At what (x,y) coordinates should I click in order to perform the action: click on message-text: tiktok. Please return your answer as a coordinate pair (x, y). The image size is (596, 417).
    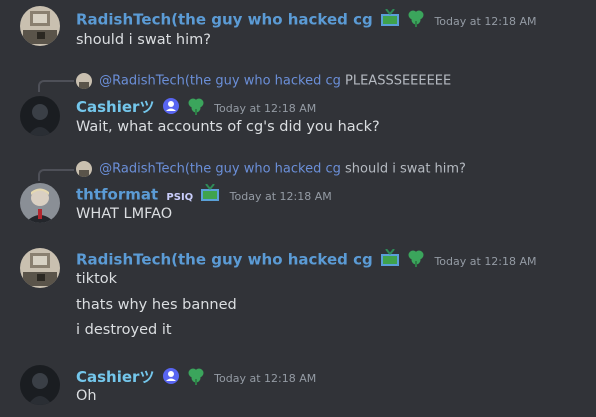
    Looking at the image, I should click on (97, 279).